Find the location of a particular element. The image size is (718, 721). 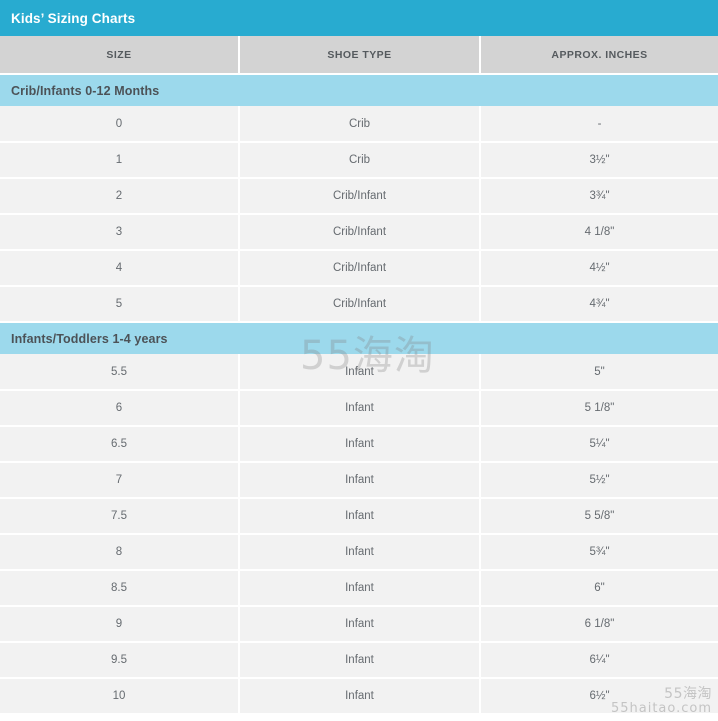

page-title: Kids’ Sizing Charts is located at coordinates (73, 18).